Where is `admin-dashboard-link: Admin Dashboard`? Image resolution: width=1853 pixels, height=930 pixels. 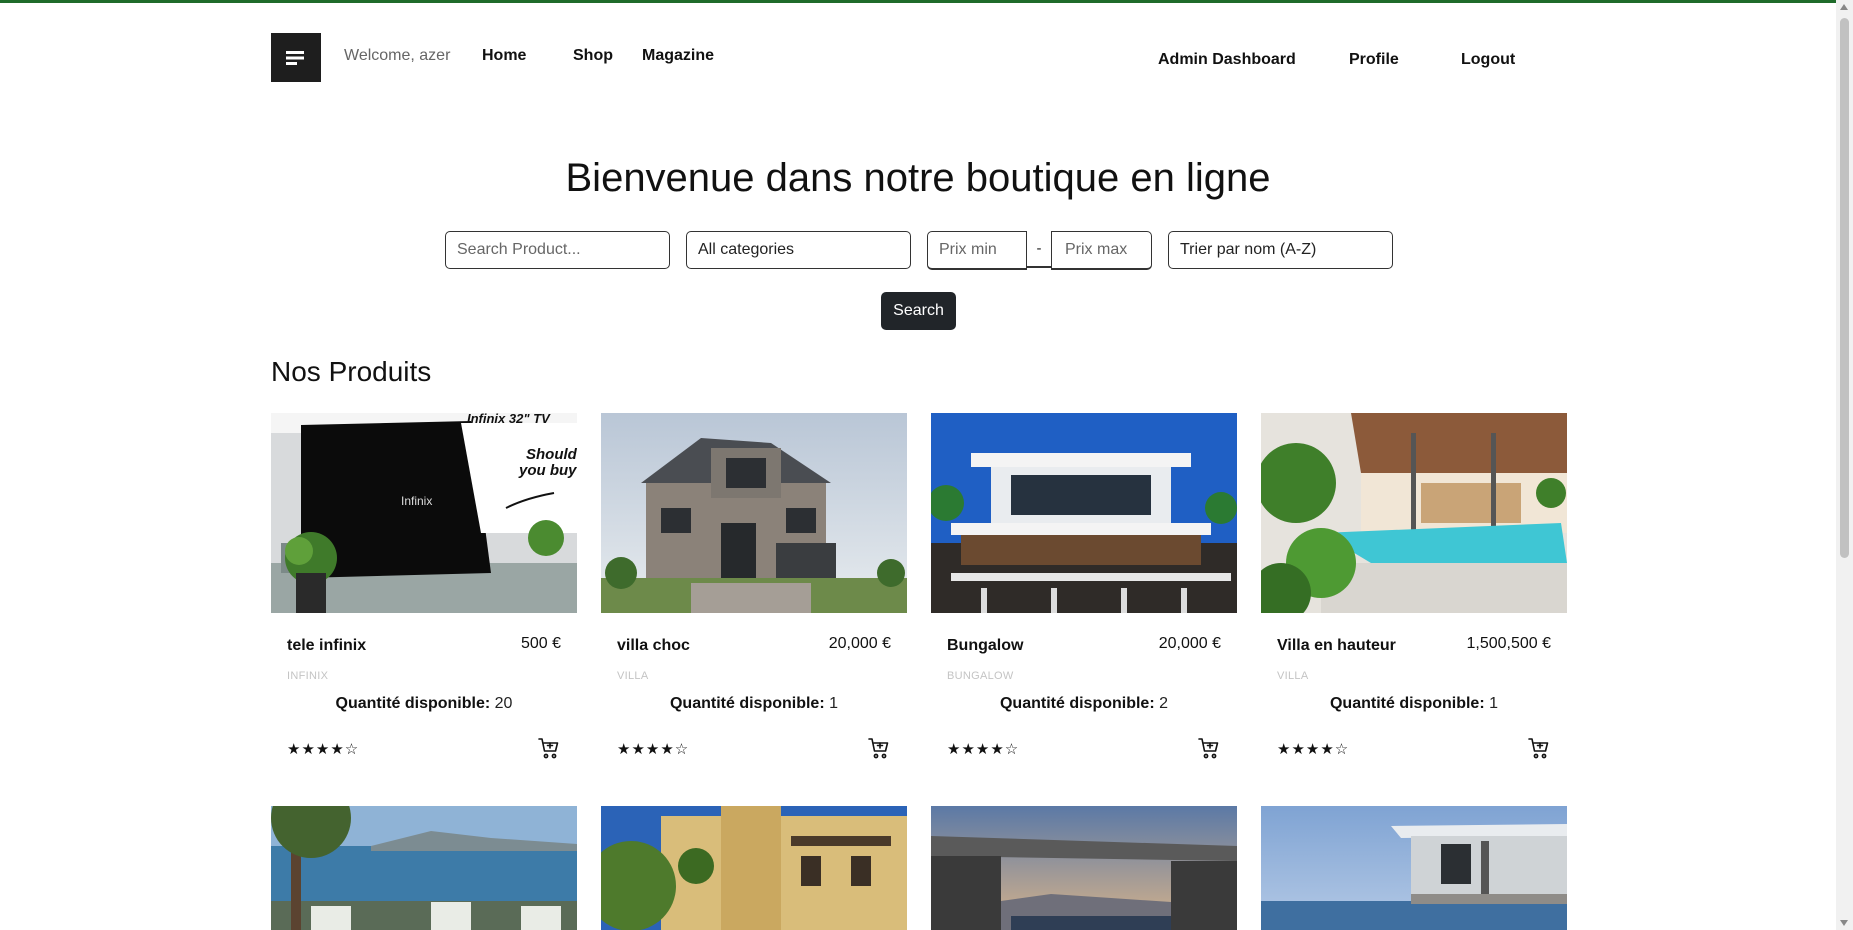
admin-dashboard-link: Admin Dashboard is located at coordinates (1227, 60).